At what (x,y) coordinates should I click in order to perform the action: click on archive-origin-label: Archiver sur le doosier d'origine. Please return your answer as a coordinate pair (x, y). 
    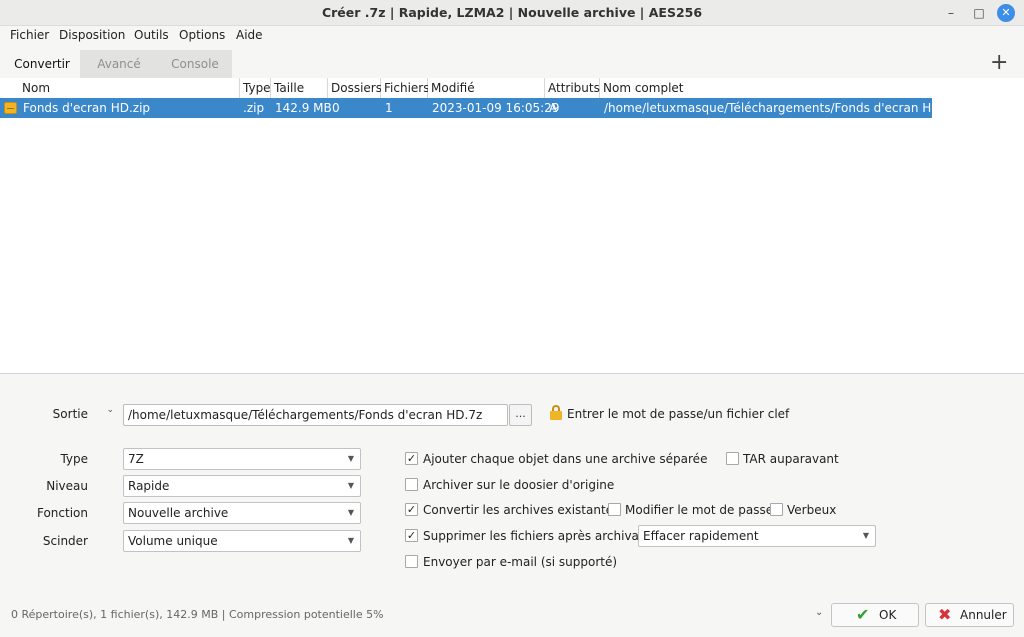
    Looking at the image, I should click on (519, 485).